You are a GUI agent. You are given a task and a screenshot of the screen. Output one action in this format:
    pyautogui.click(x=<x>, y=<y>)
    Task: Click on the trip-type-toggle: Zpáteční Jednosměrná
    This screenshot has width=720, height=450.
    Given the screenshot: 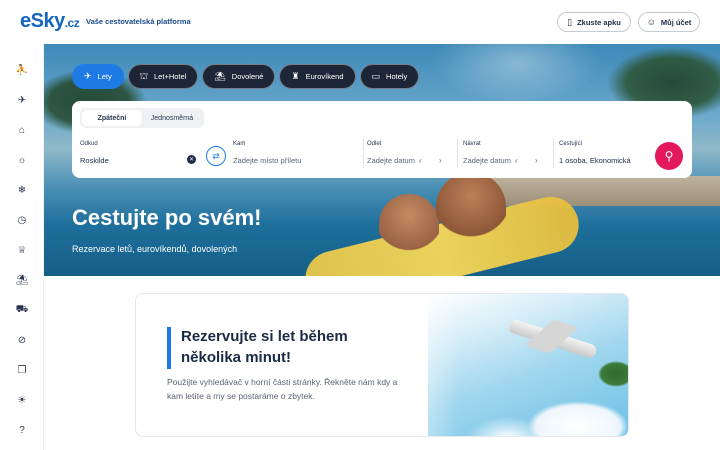 What is the action you would take?
    pyautogui.click(x=142, y=118)
    